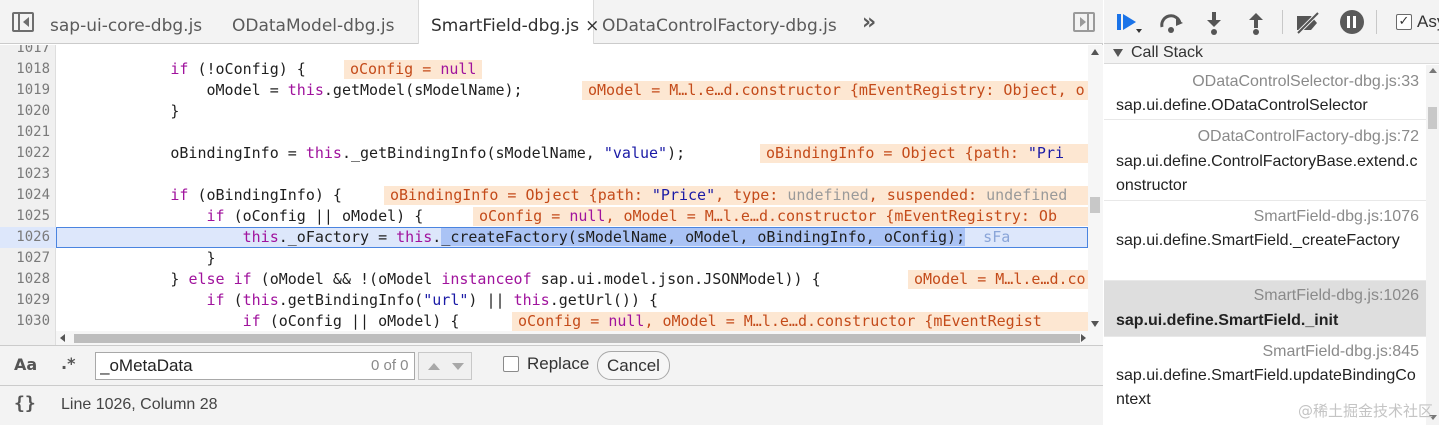  I want to click on more-tabs-icon: », so click(869, 22).